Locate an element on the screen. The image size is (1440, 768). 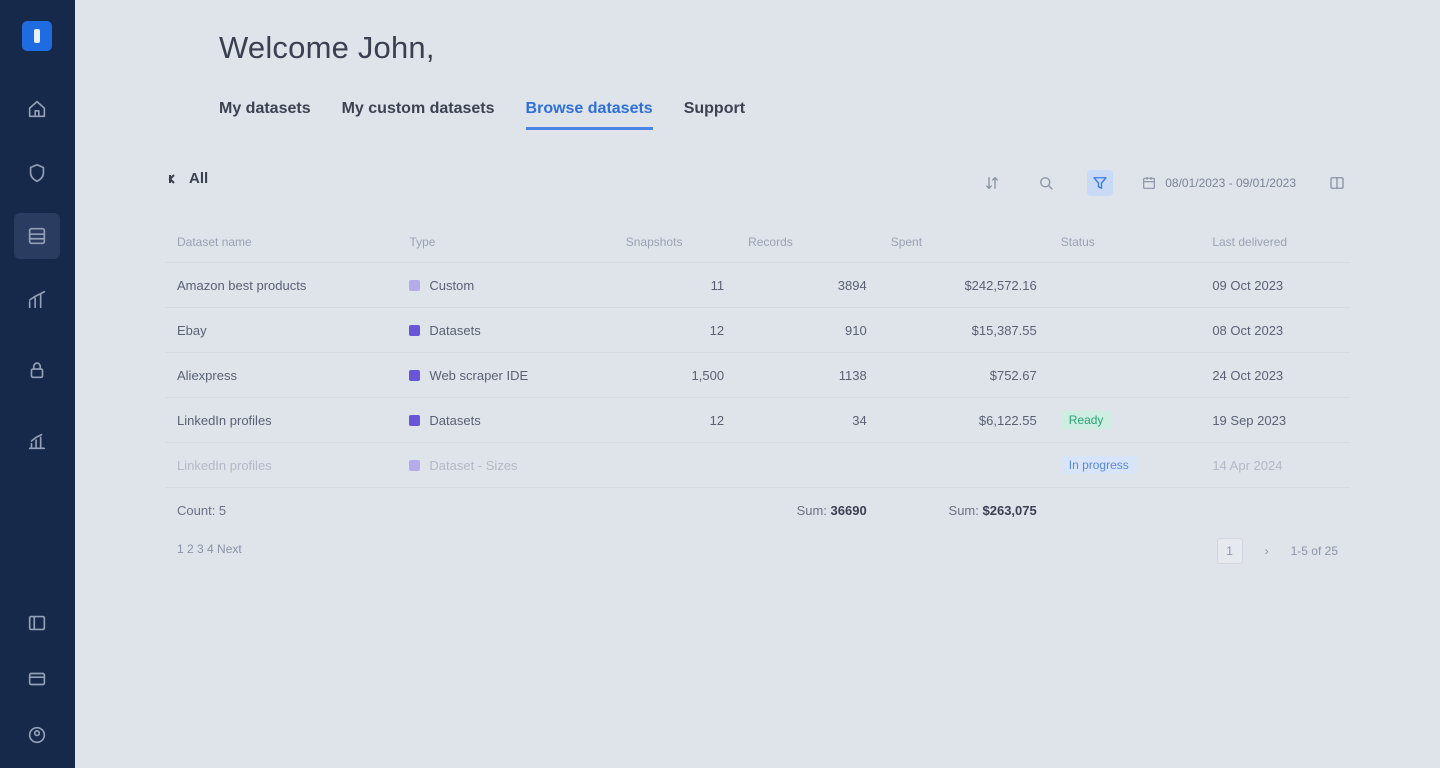
records is located at coordinates (807, 465).